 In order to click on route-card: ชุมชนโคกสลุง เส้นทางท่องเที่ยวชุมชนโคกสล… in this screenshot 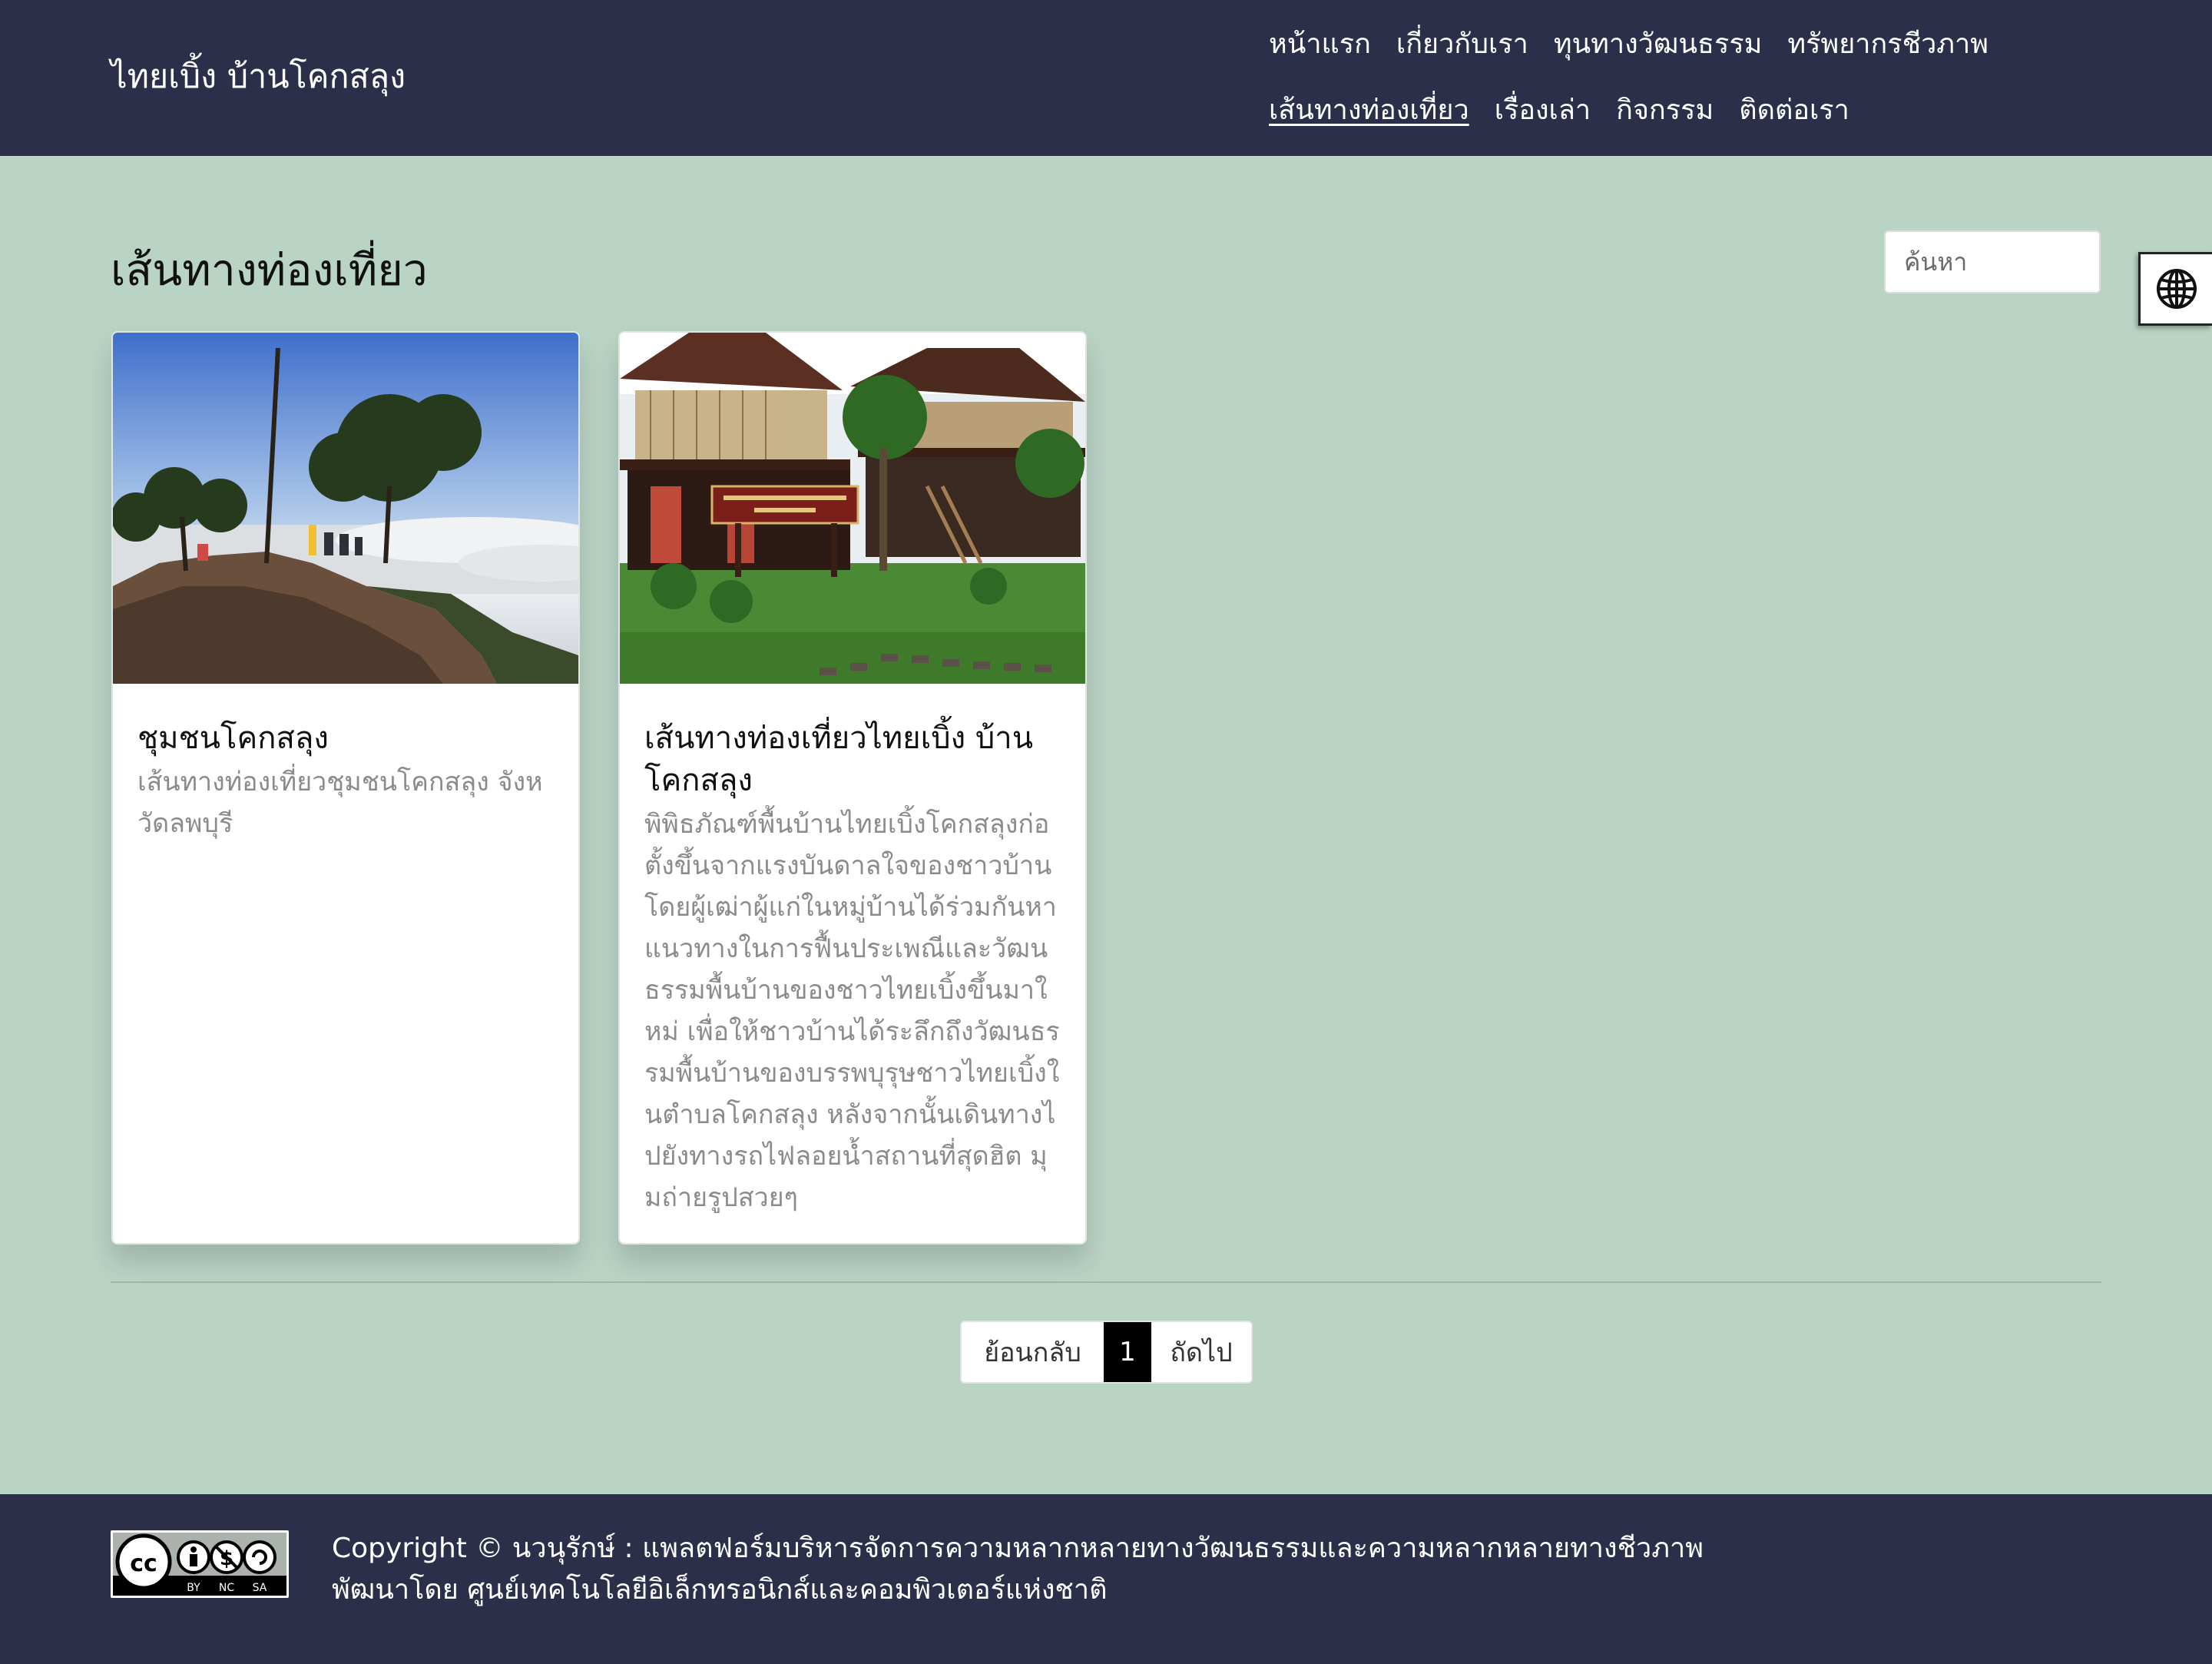, I will do `click(346, 788)`.